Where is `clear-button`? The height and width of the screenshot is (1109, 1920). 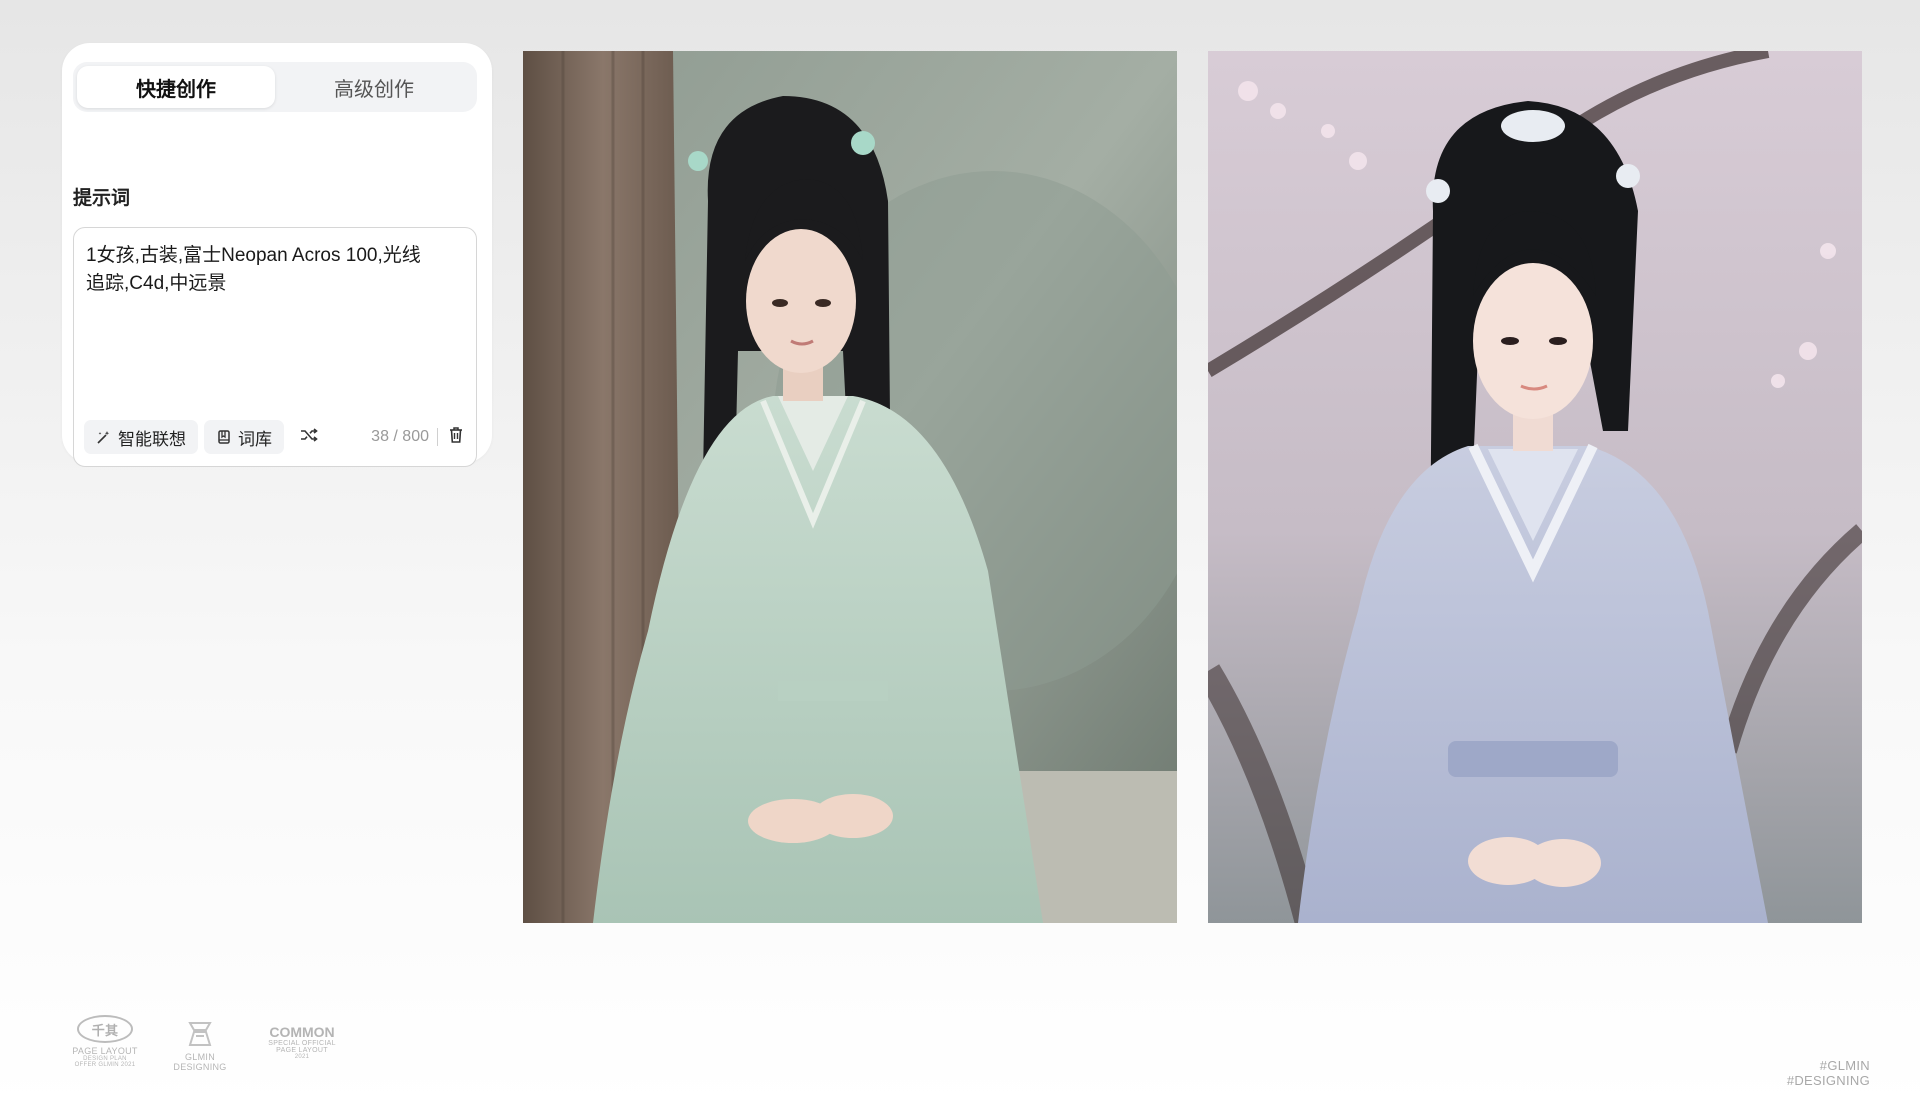 clear-button is located at coordinates (456, 437).